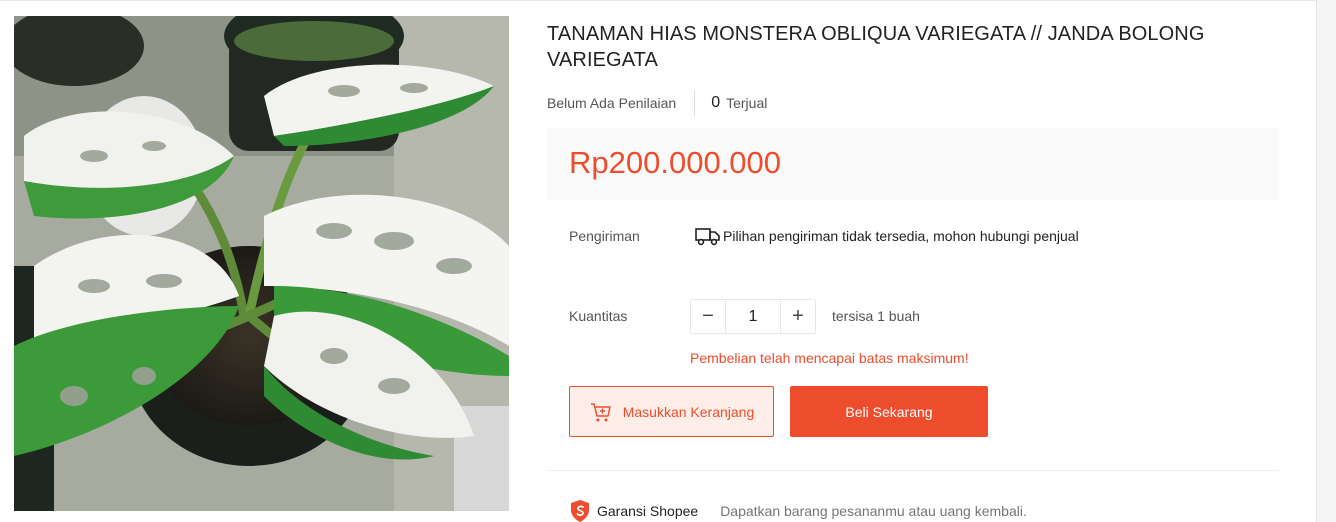 The height and width of the screenshot is (522, 1336). I want to click on rating-divider, so click(695, 103).